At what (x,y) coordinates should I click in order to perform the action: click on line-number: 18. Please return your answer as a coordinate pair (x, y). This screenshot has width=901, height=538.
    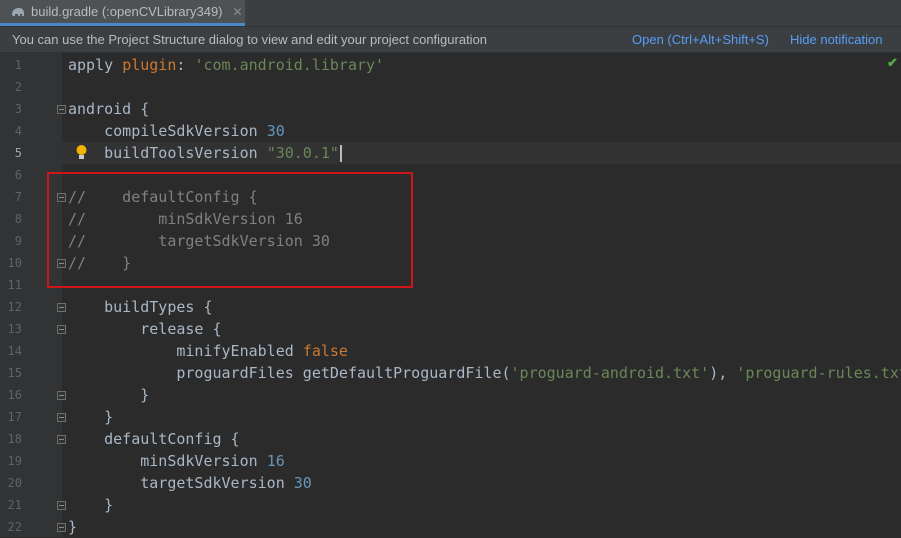
    Looking at the image, I should click on (14, 439).